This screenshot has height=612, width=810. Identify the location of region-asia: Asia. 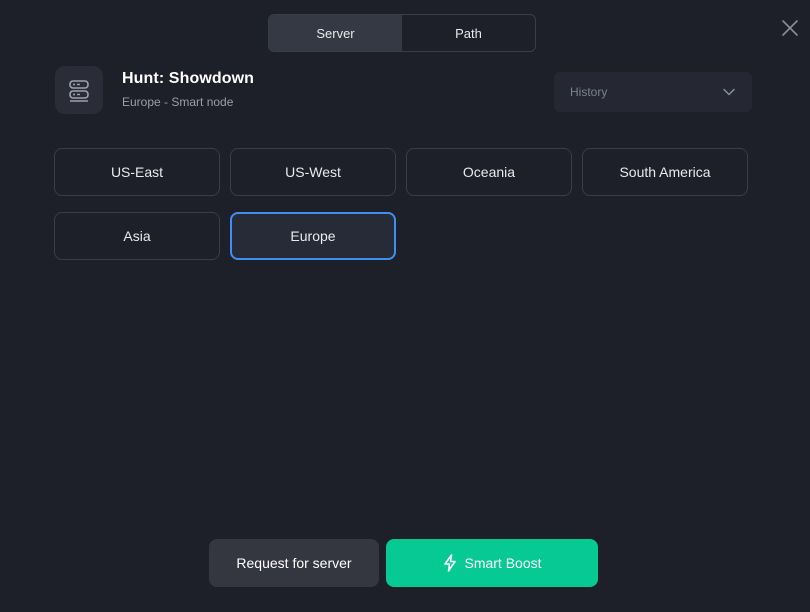
(137, 236).